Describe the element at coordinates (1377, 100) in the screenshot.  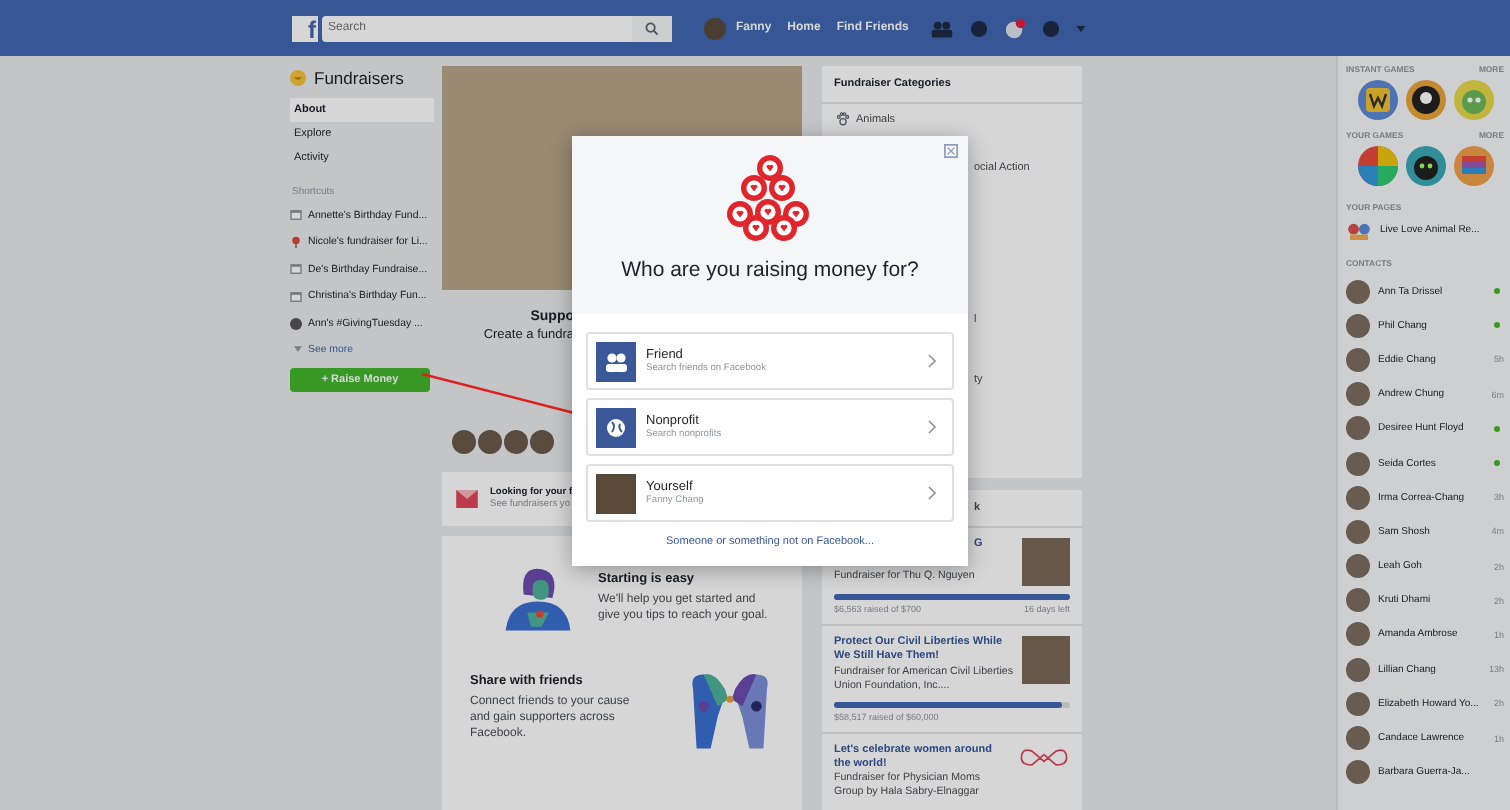
I see `game-icon` at that location.